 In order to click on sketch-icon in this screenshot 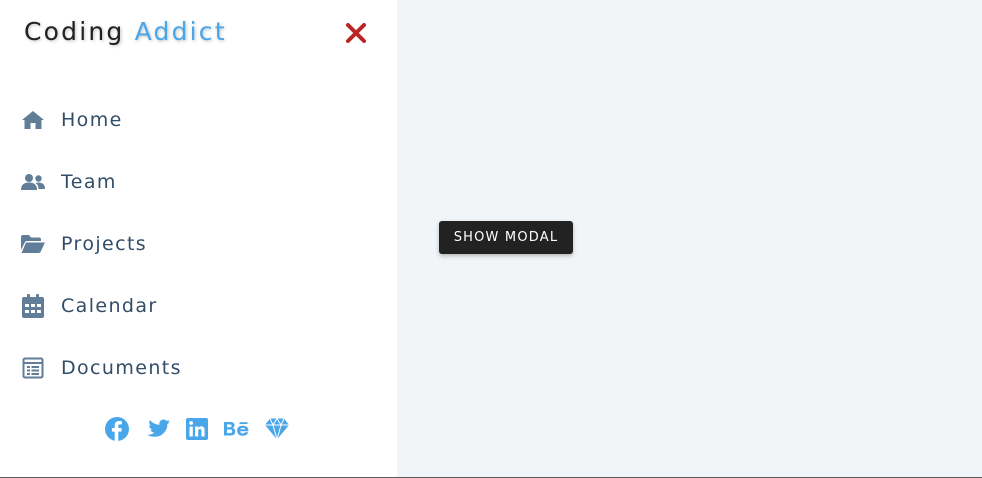, I will do `click(277, 429)`.